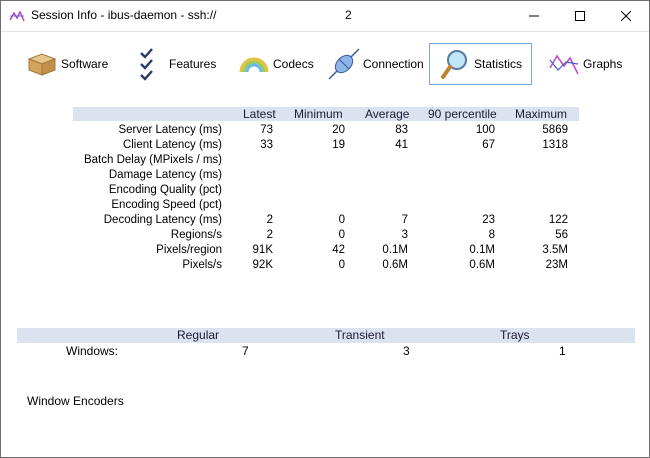 The image size is (650, 458). Describe the element at coordinates (348, 15) in the screenshot. I see `window-title-number: 2` at that location.